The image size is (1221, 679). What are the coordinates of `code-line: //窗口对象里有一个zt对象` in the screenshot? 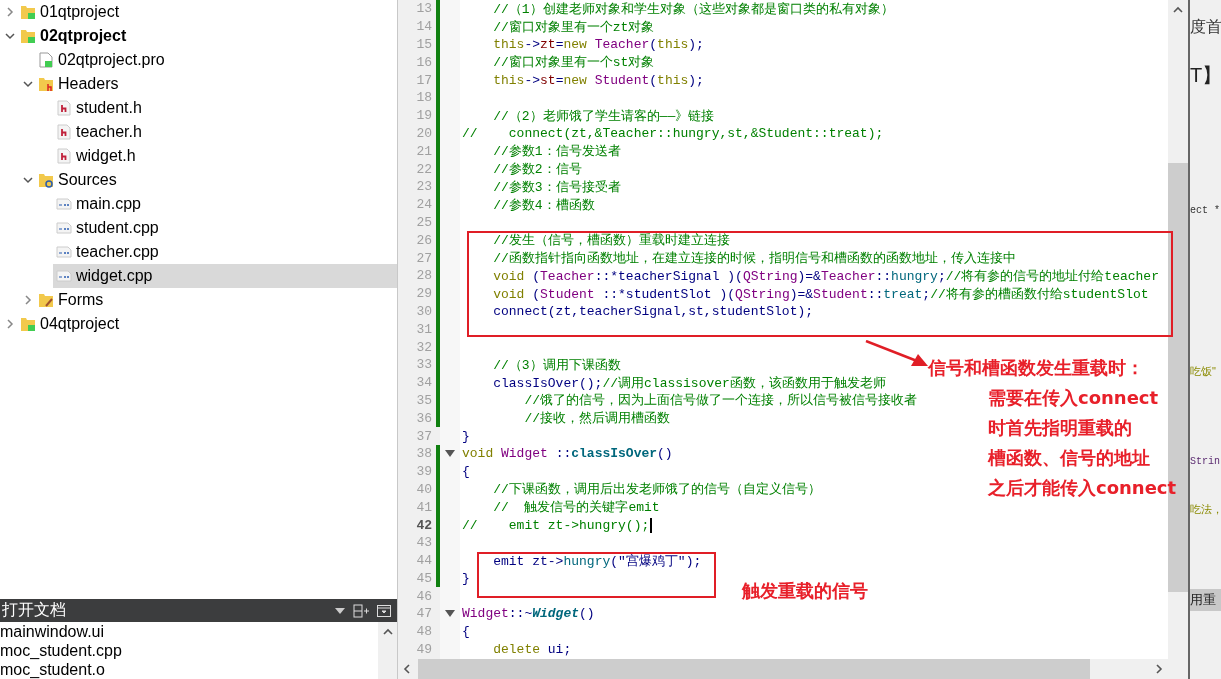 It's located at (573, 27).